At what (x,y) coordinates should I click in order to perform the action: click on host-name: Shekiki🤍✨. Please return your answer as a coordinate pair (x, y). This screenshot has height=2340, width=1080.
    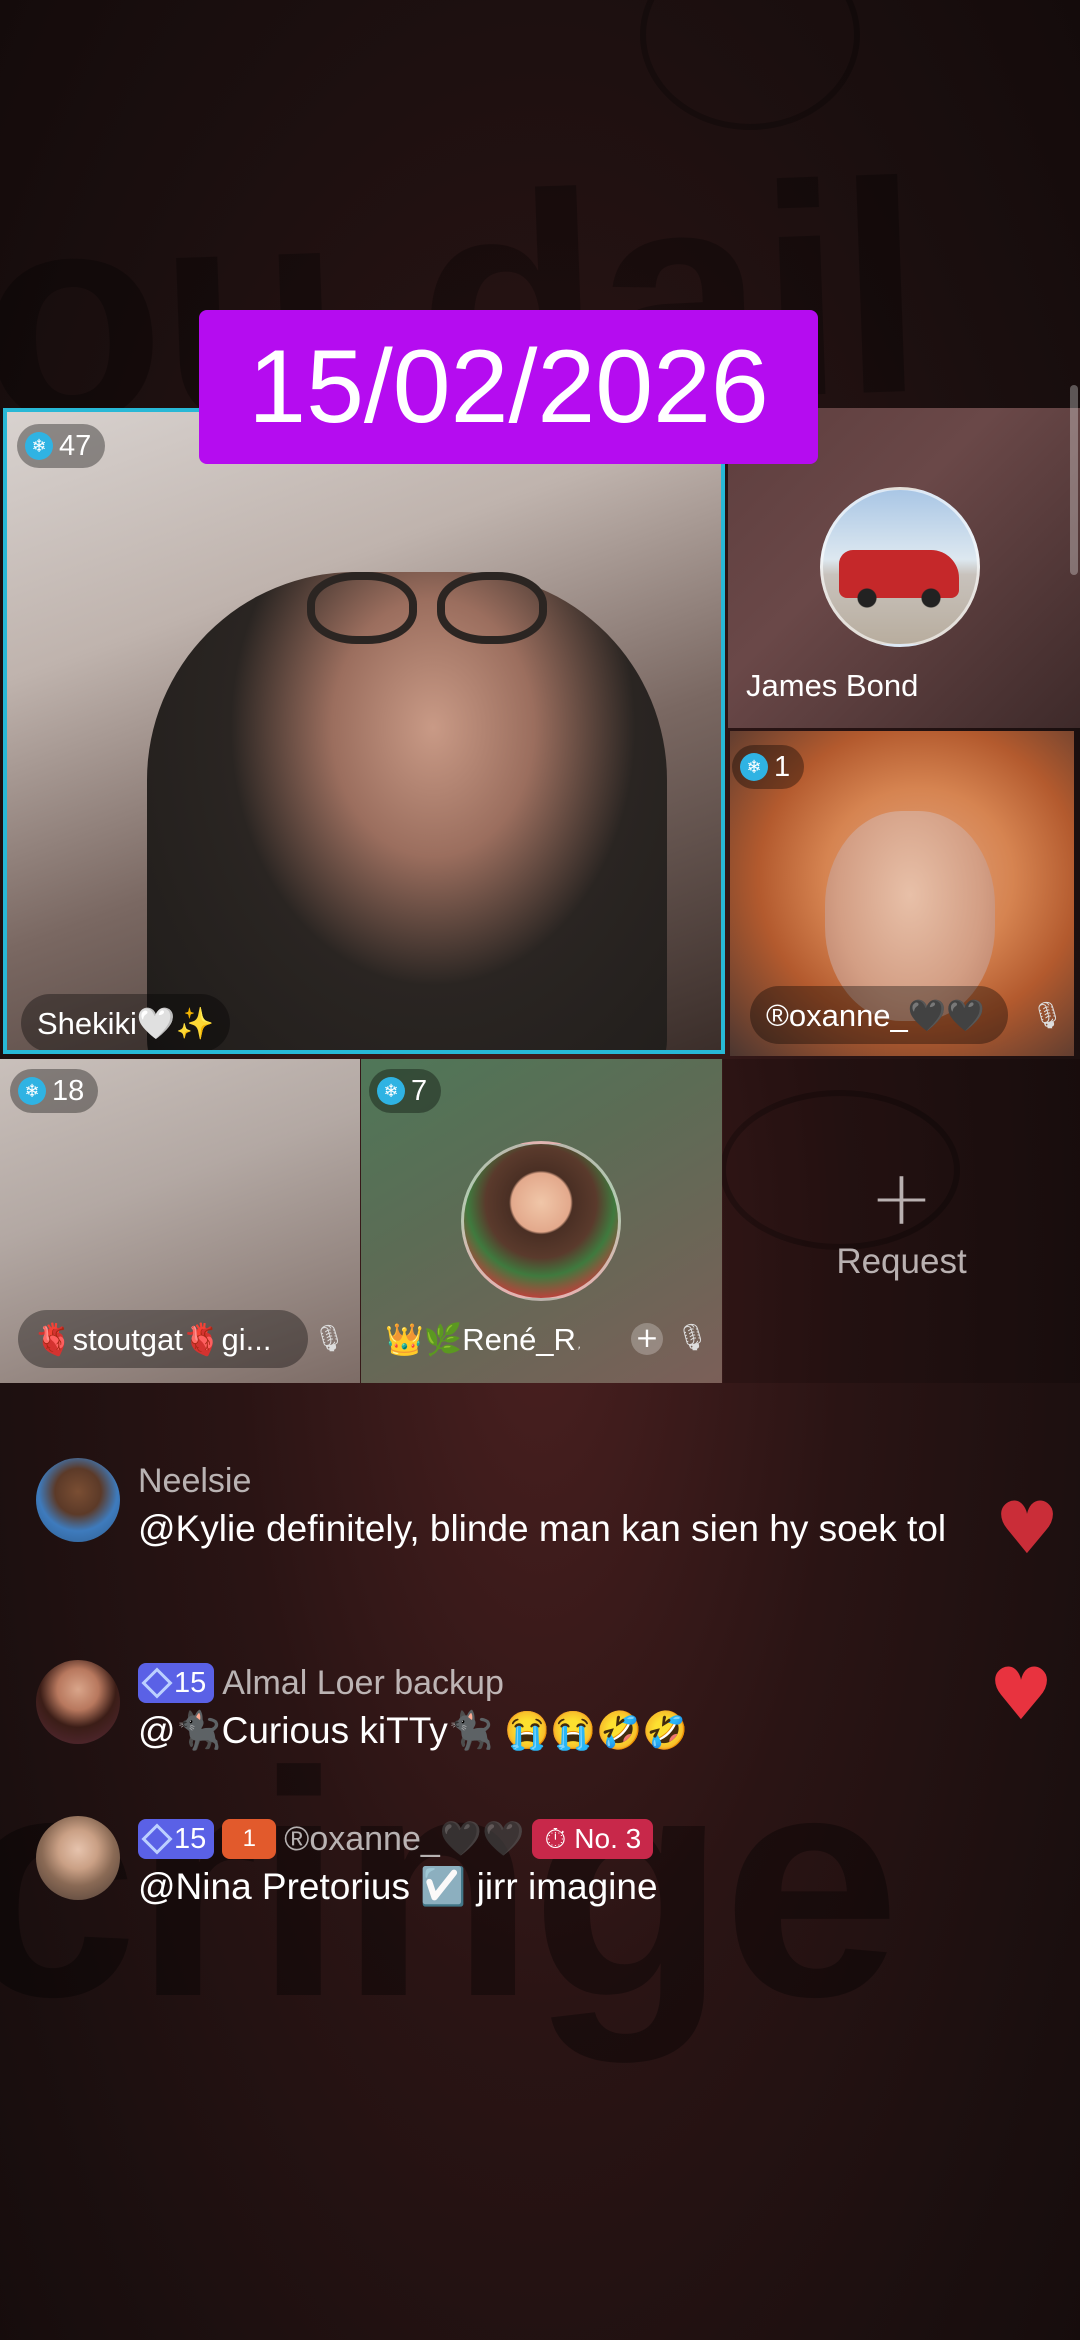
    Looking at the image, I should click on (126, 1022).